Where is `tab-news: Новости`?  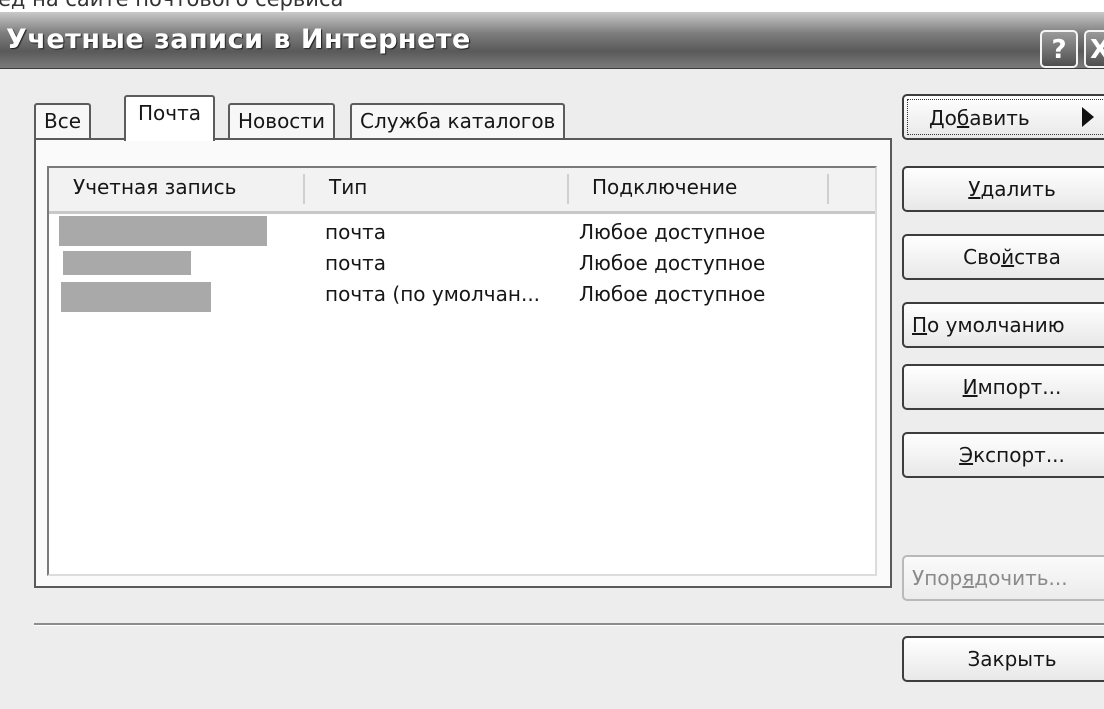
tab-news: Новости is located at coordinates (281, 120).